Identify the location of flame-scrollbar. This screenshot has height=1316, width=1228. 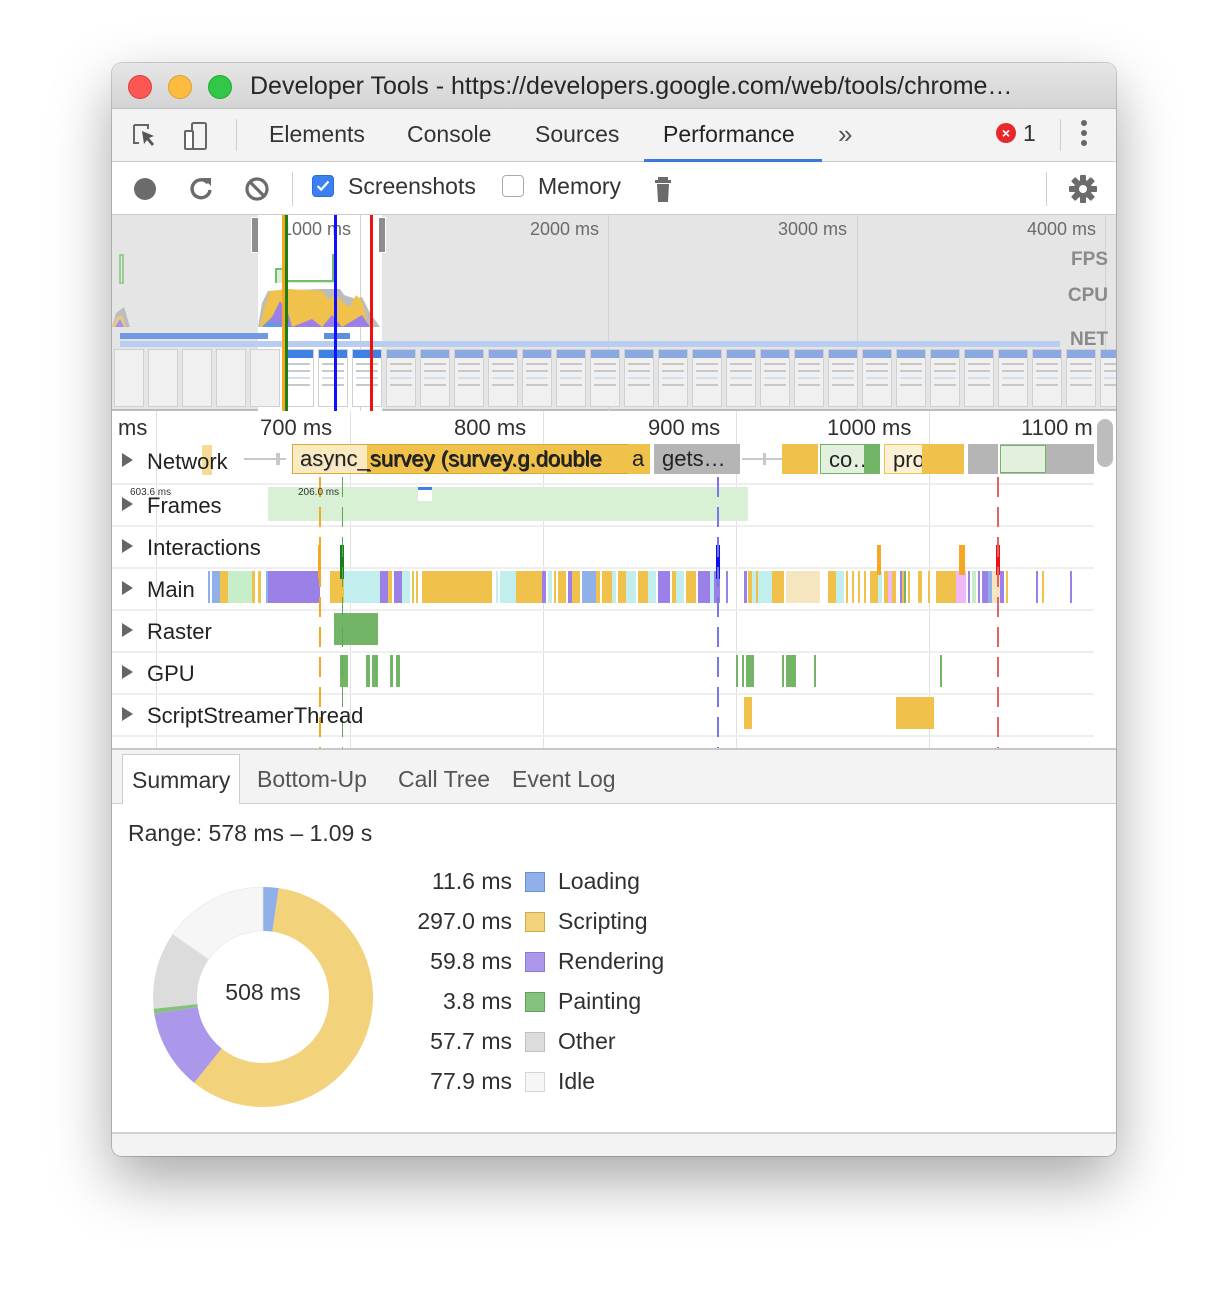
(1105, 443).